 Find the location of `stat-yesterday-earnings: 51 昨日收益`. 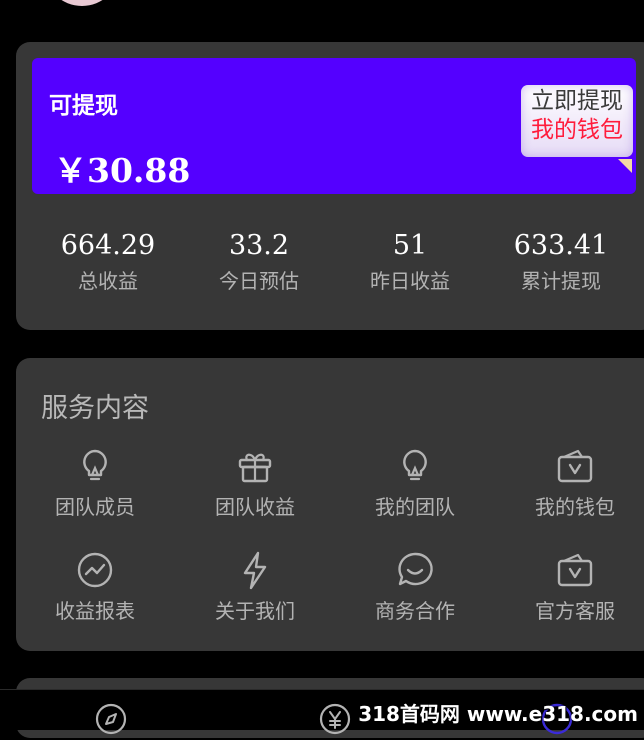

stat-yesterday-earnings: 51 昨日收益 is located at coordinates (410, 262).